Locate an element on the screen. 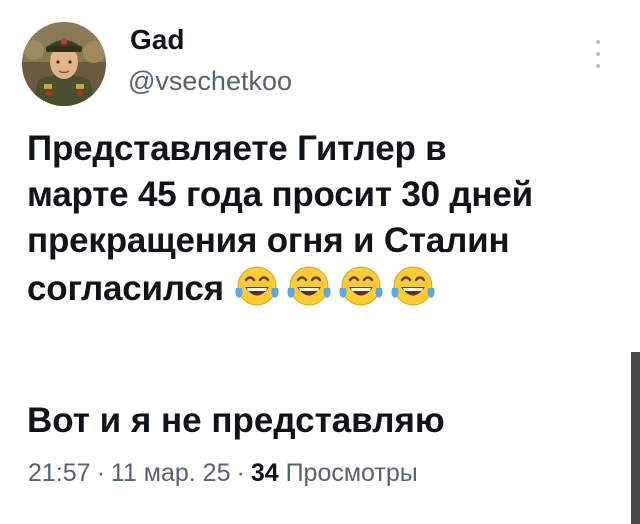  tweet-line: согласился is located at coordinates (125, 288).